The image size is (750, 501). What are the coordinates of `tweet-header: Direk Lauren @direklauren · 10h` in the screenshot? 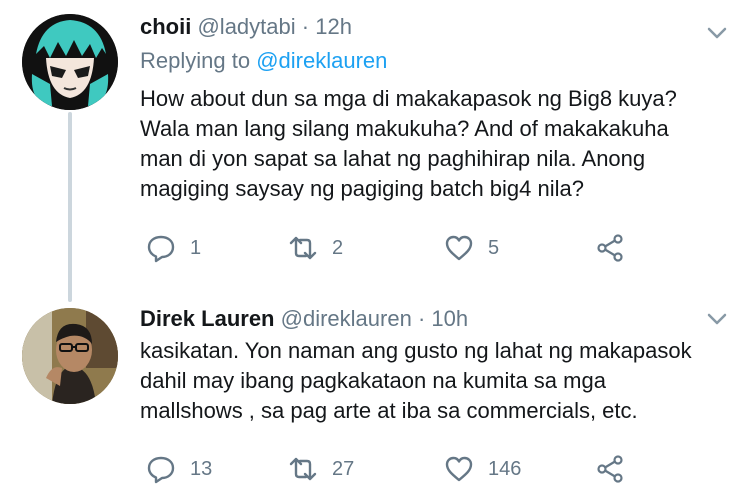 It's located at (304, 319).